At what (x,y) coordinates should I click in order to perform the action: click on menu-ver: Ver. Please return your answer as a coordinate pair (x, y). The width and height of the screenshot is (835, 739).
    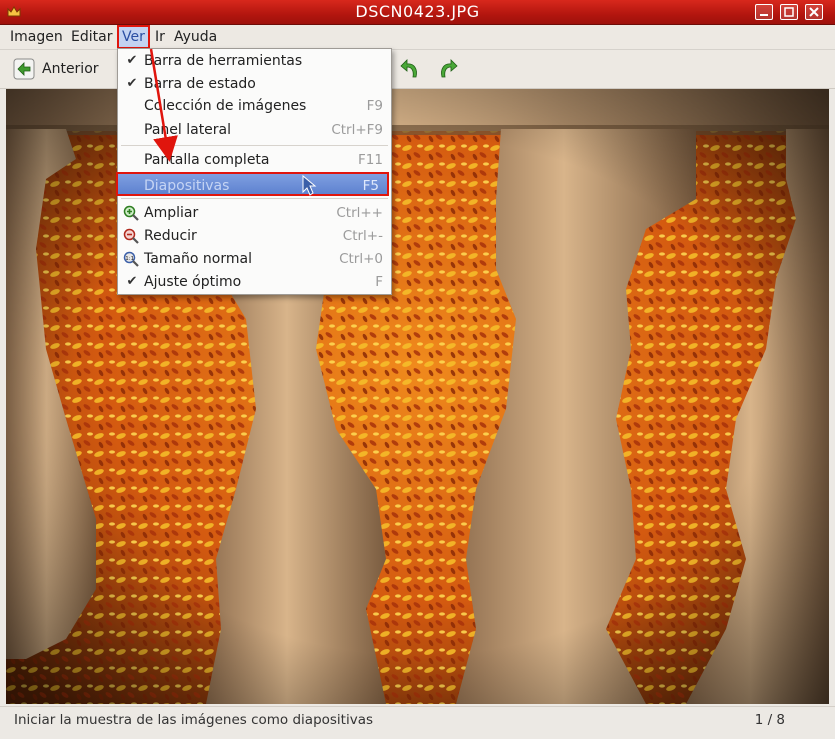
    Looking at the image, I should click on (133, 37).